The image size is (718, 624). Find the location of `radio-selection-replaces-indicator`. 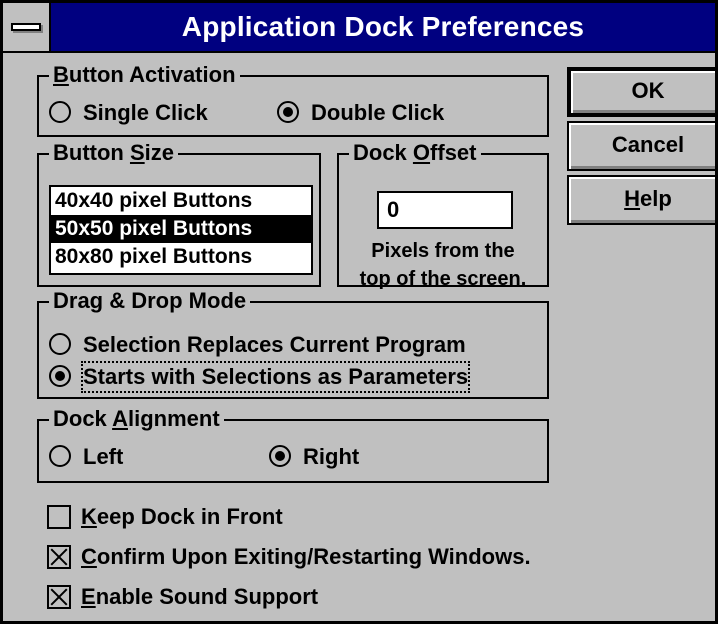

radio-selection-replaces-indicator is located at coordinates (60, 344).